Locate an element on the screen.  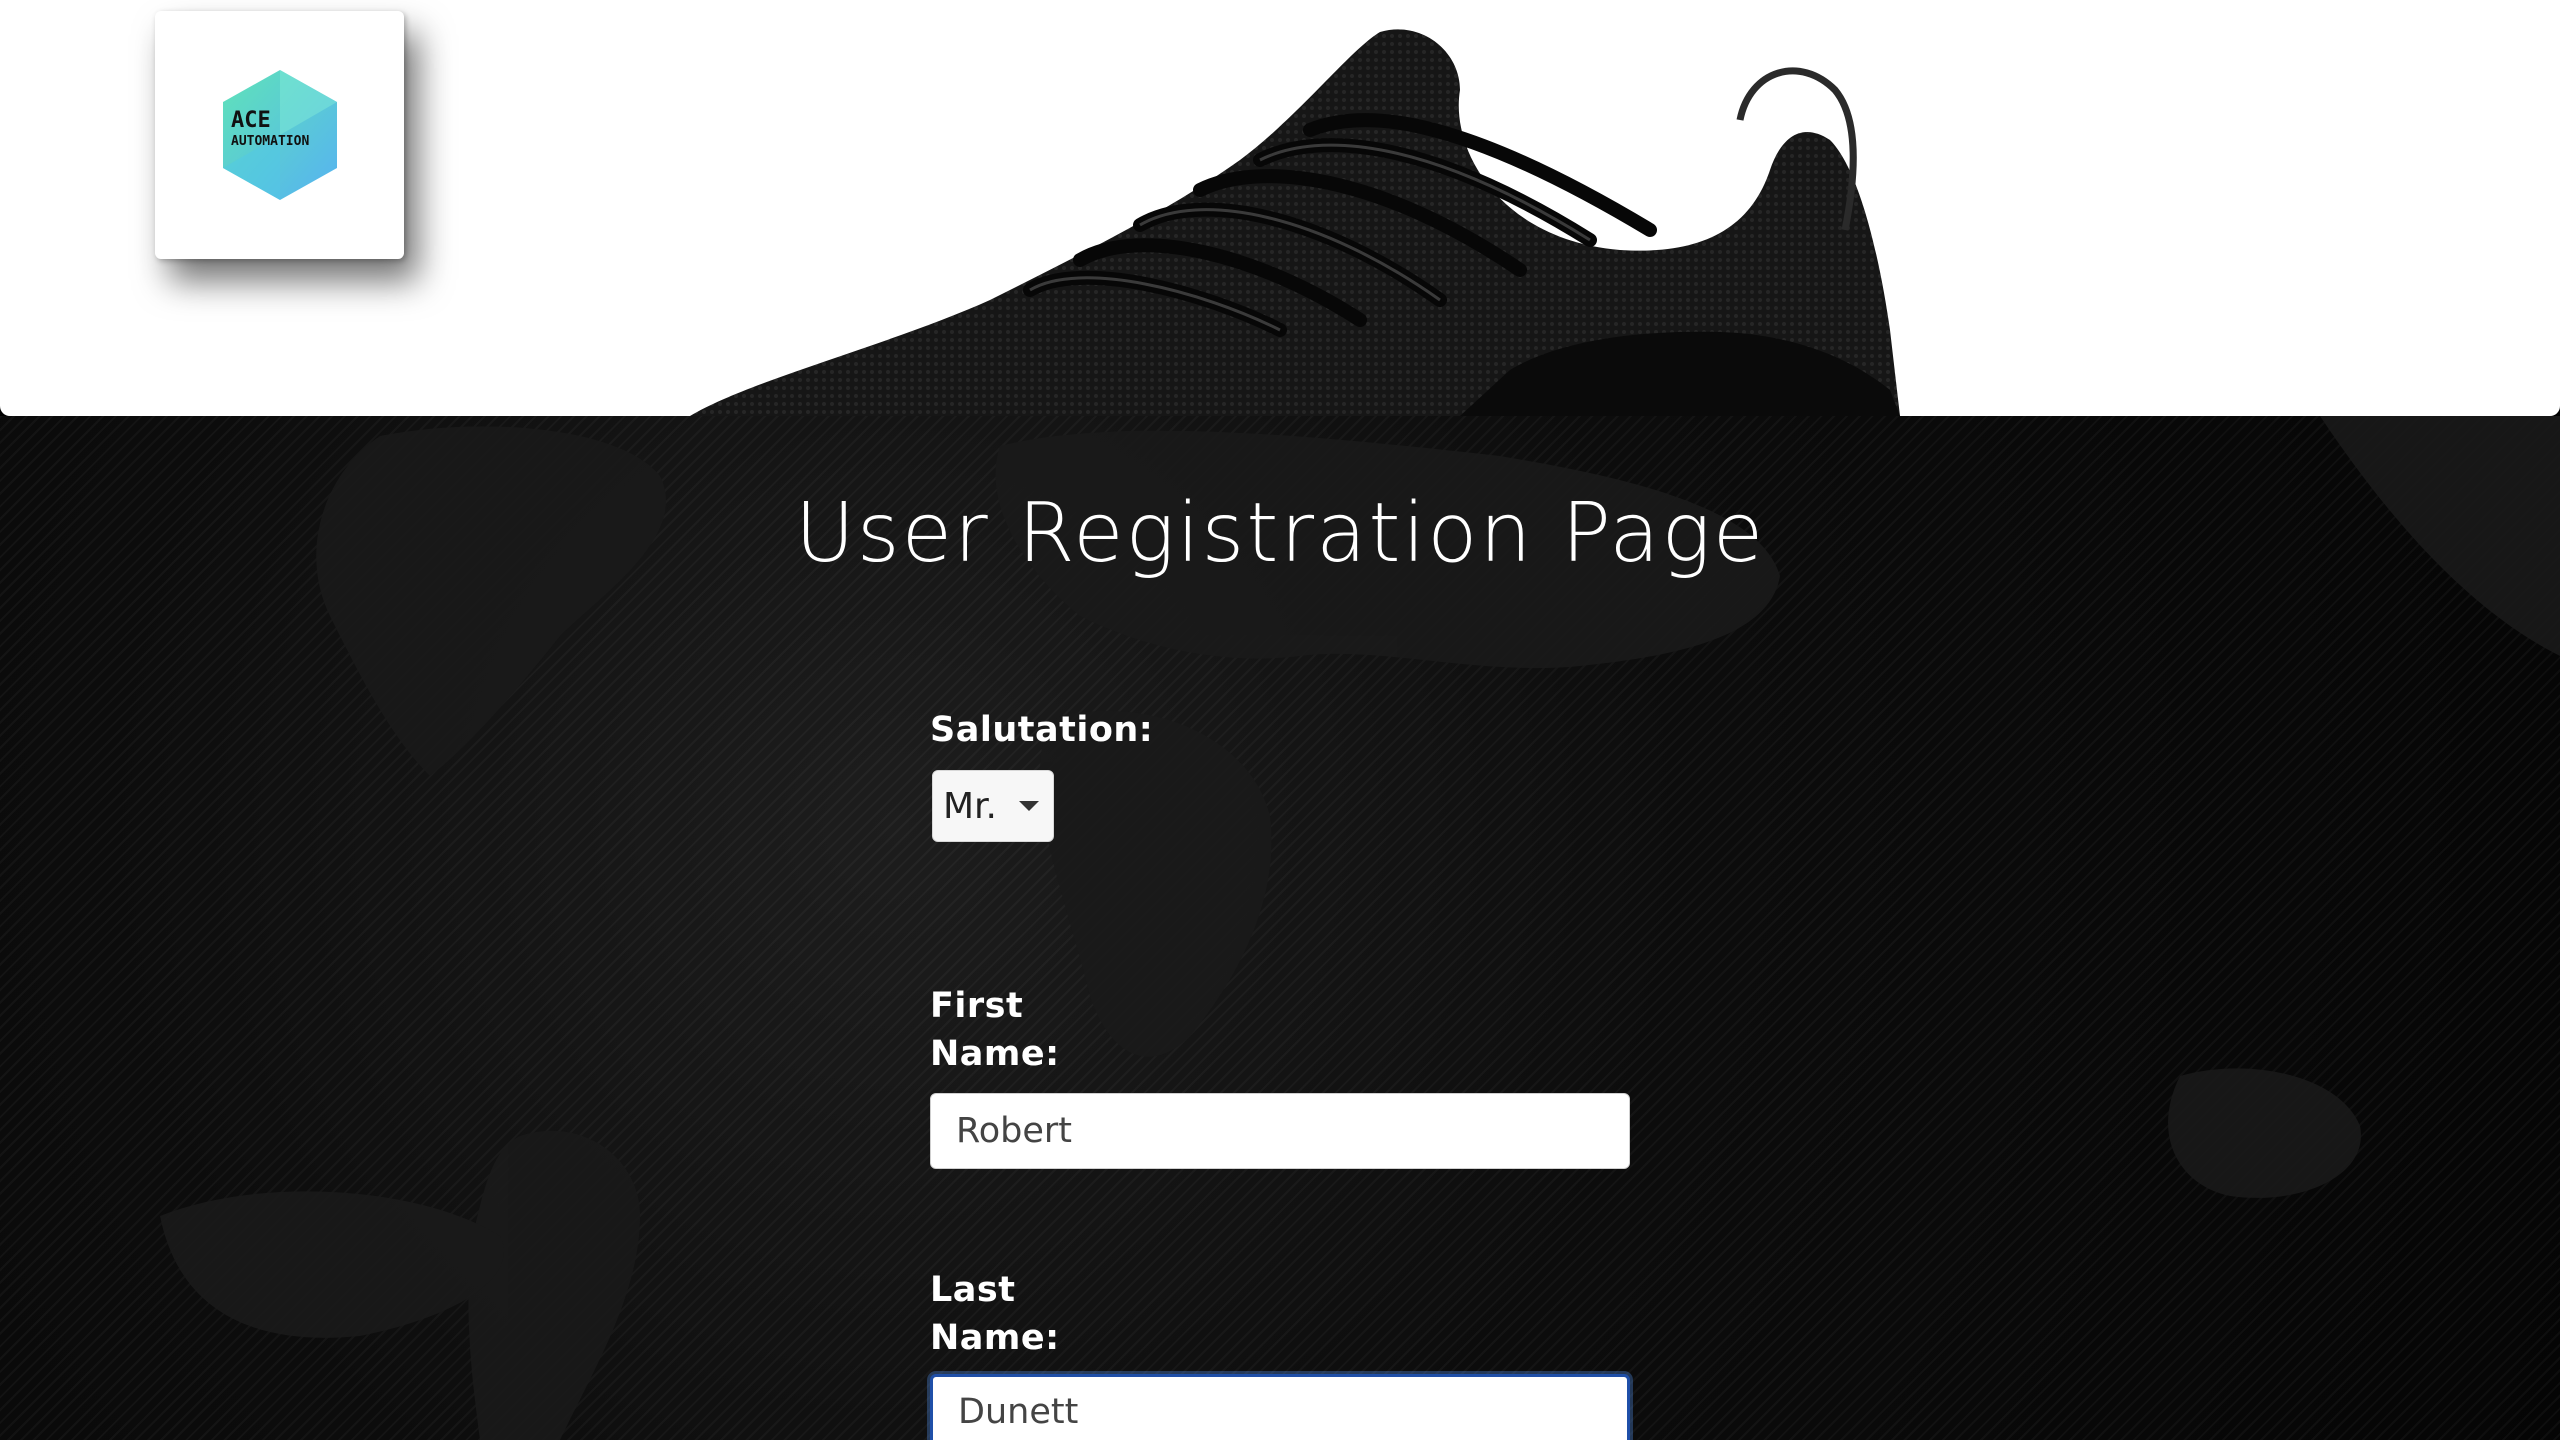
shoe-banner-image is located at coordinates (1295, 222).